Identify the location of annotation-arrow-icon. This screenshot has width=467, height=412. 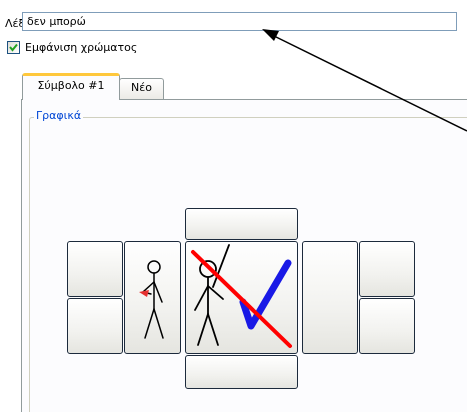
(364, 80).